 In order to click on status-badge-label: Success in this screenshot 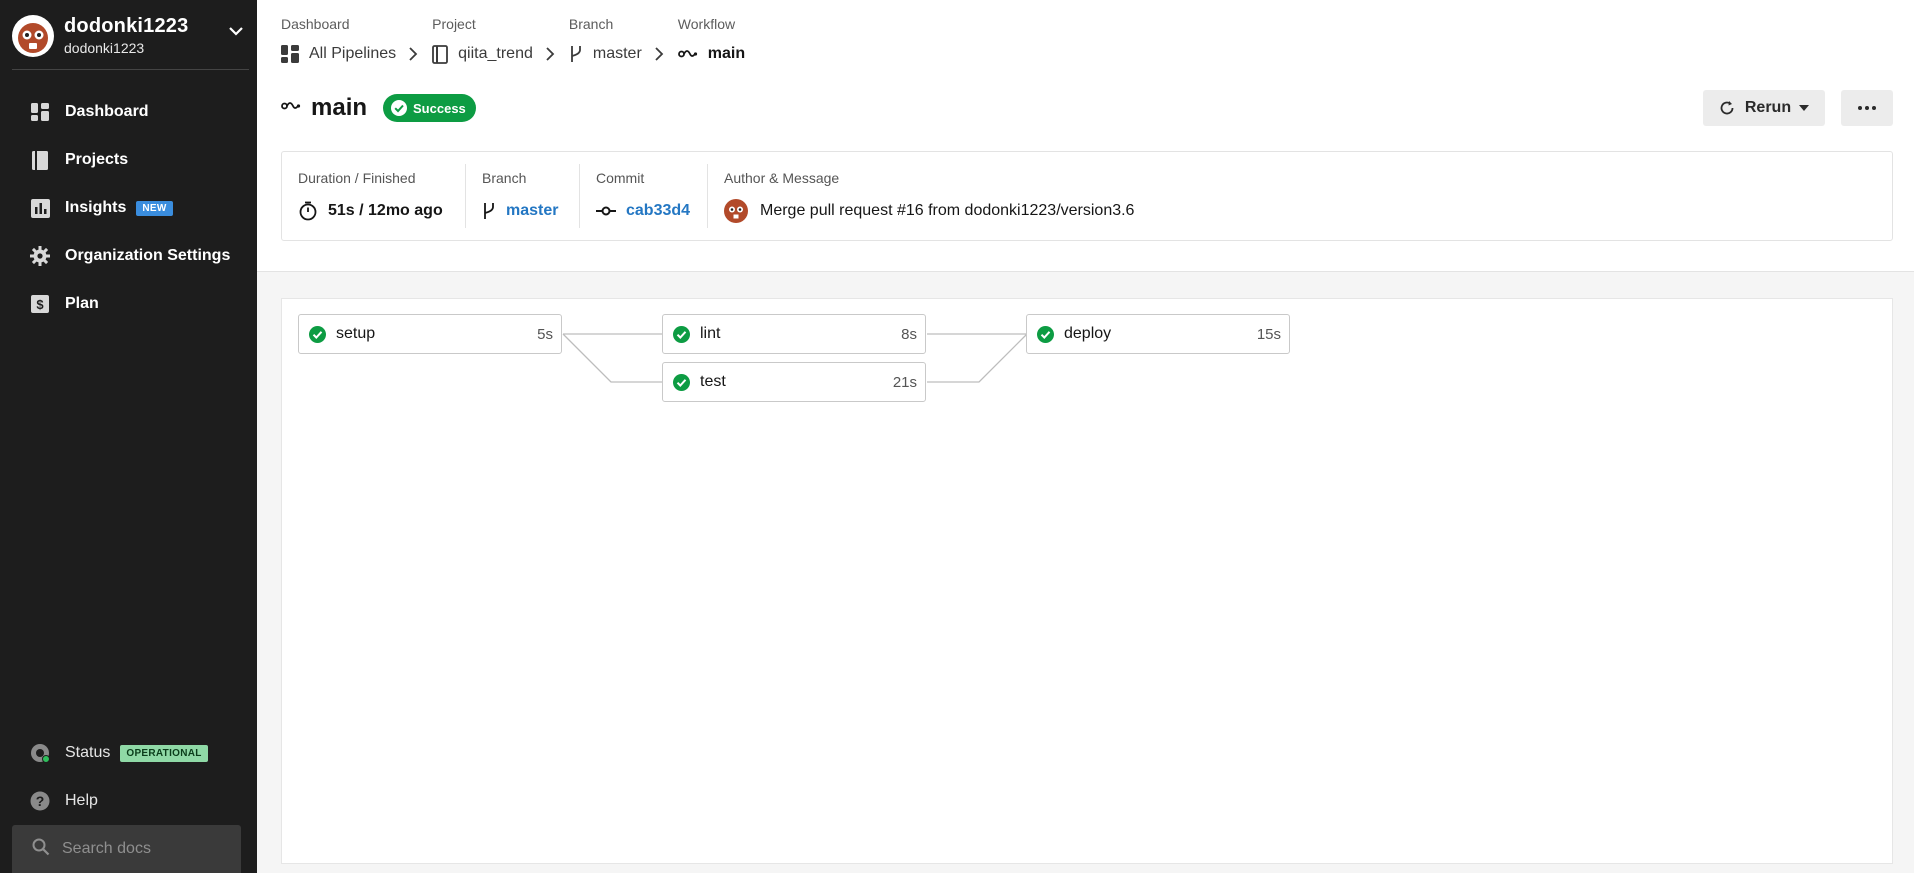, I will do `click(439, 108)`.